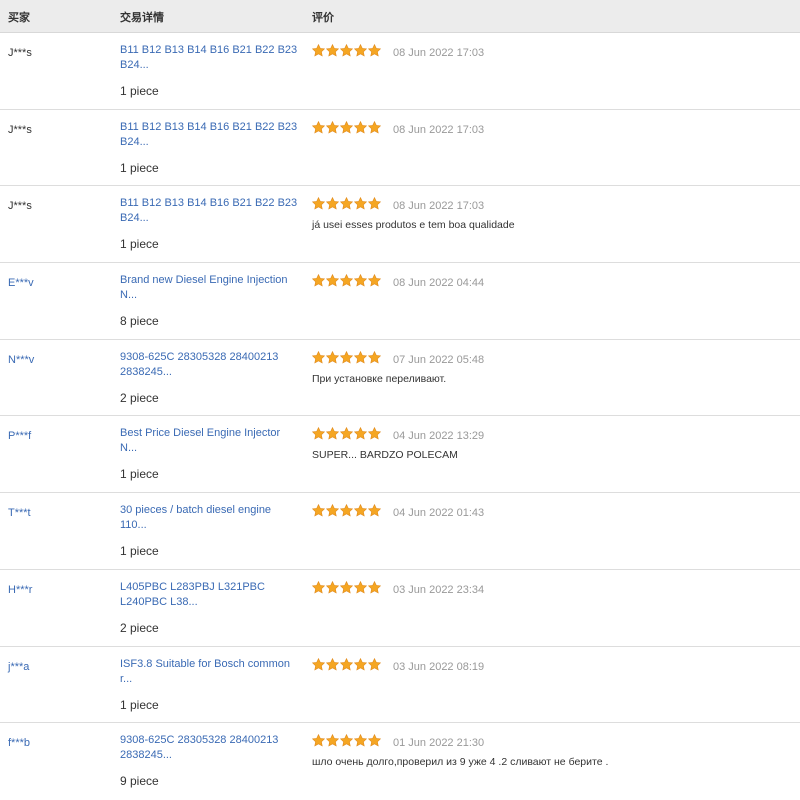 The image size is (800, 800). What do you see at coordinates (139, 627) in the screenshot?
I see `quantity: 2 piece` at bounding box center [139, 627].